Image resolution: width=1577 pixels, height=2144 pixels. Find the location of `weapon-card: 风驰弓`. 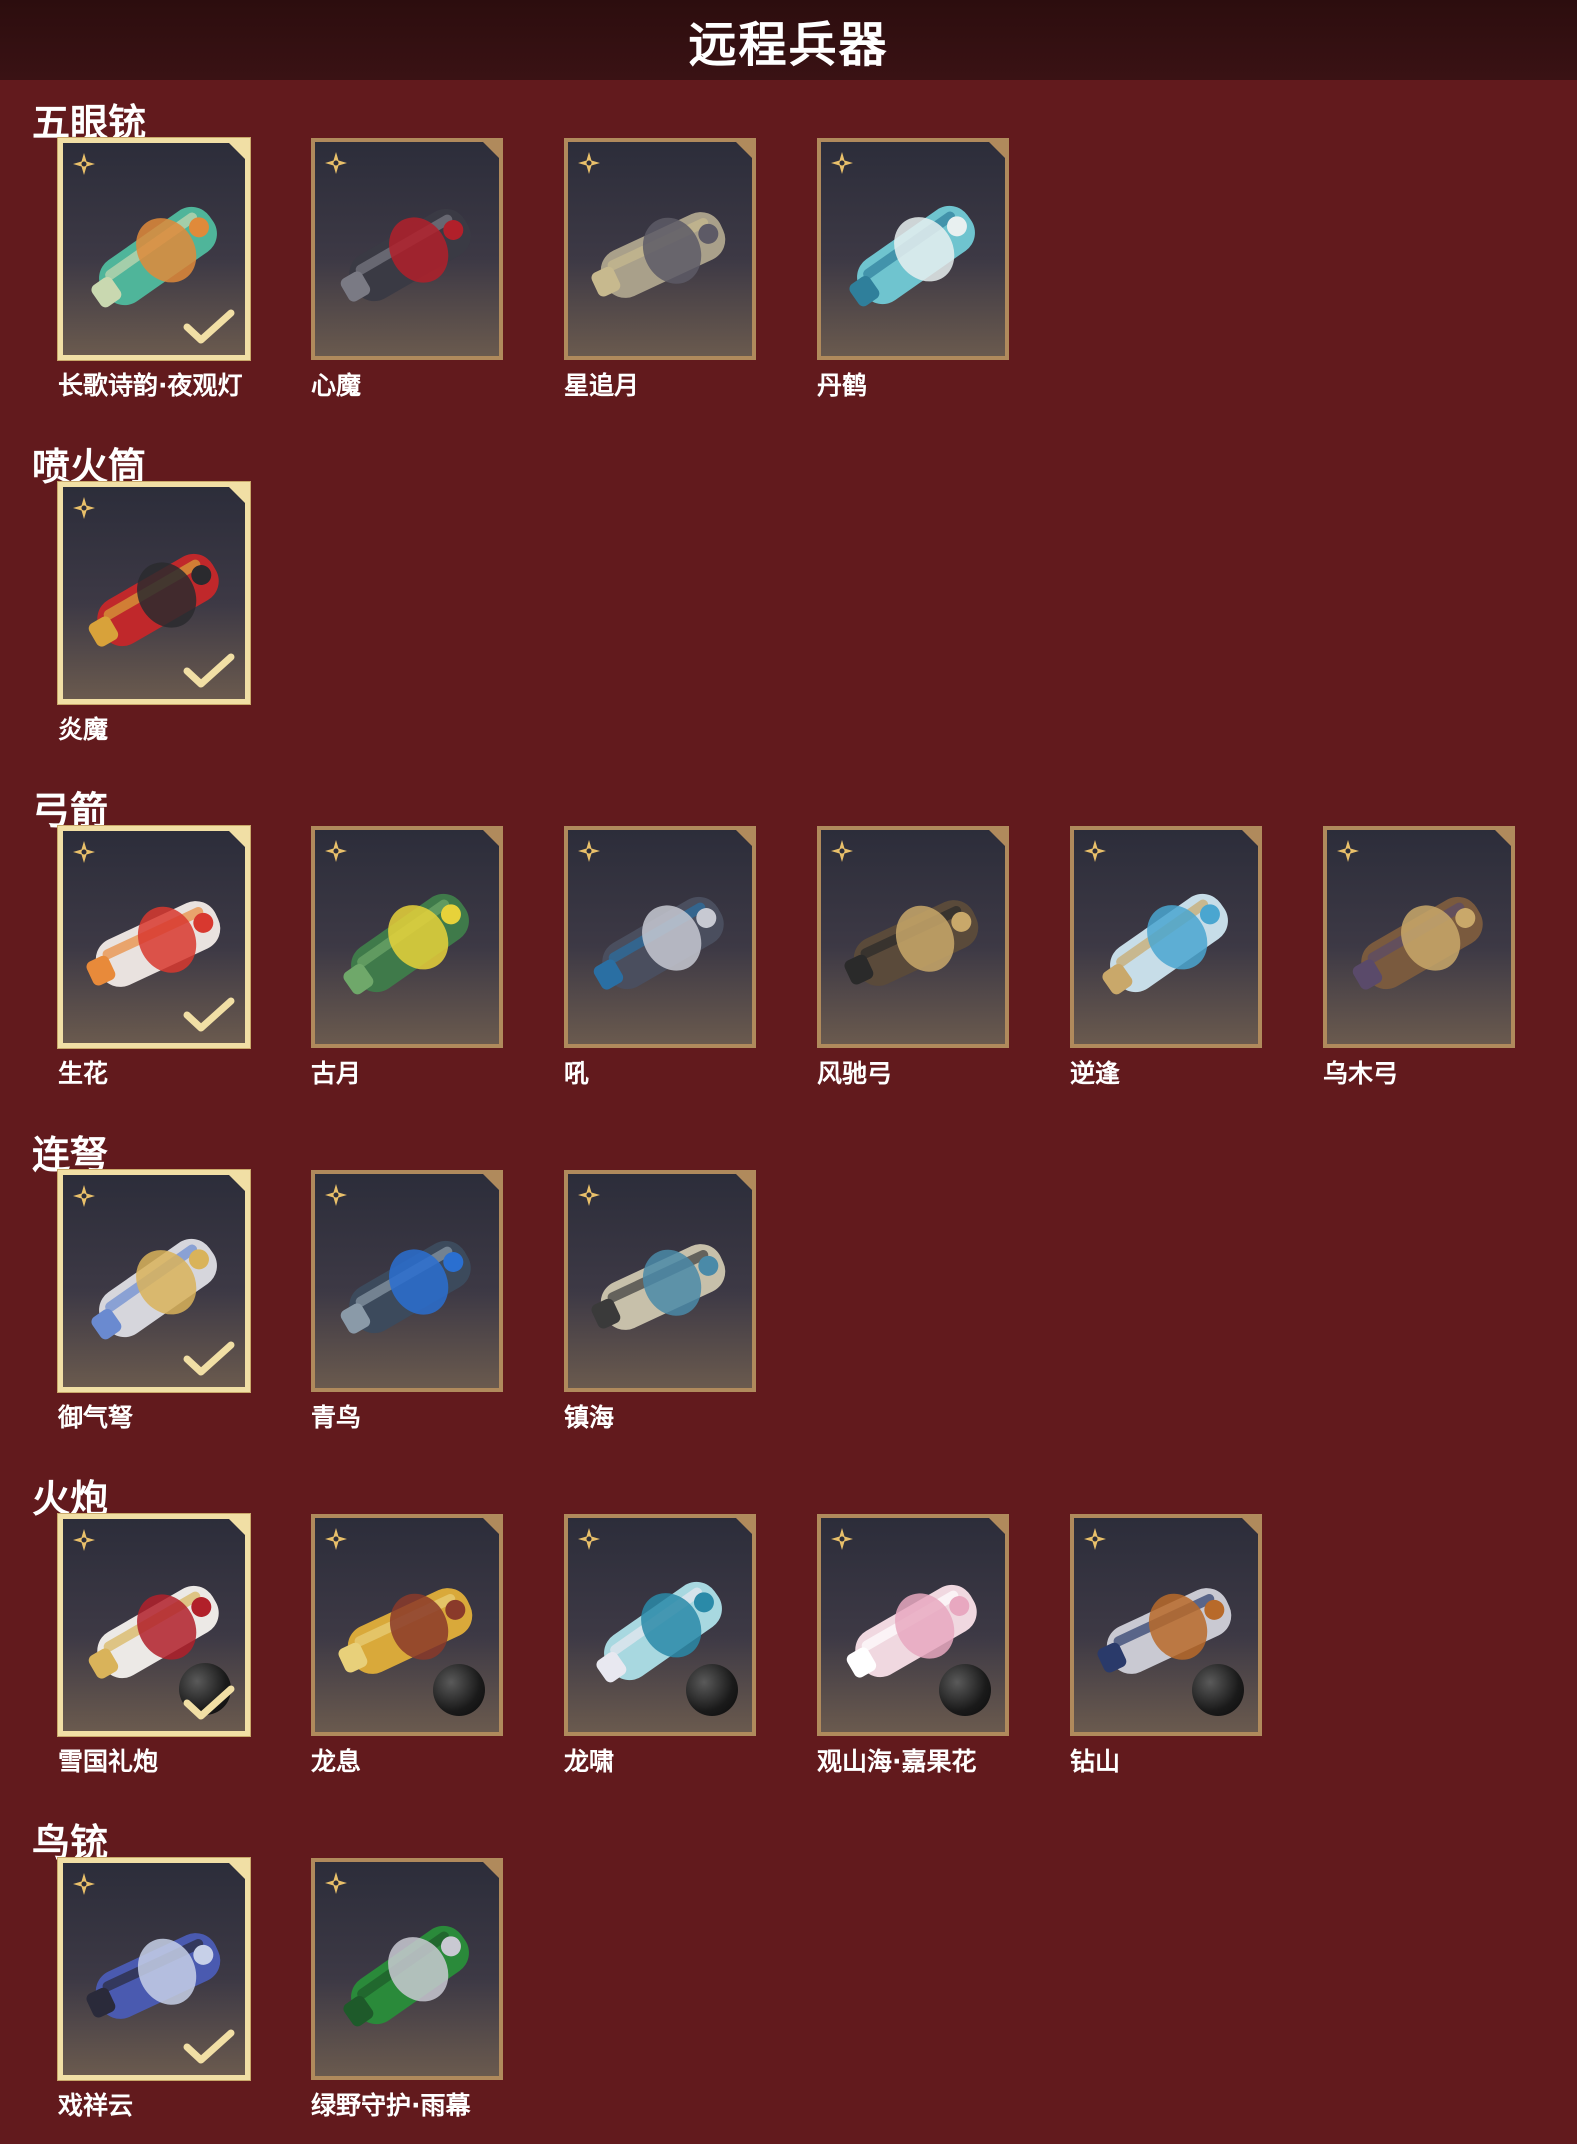

weapon-card: 风驰弓 is located at coordinates (913, 959).